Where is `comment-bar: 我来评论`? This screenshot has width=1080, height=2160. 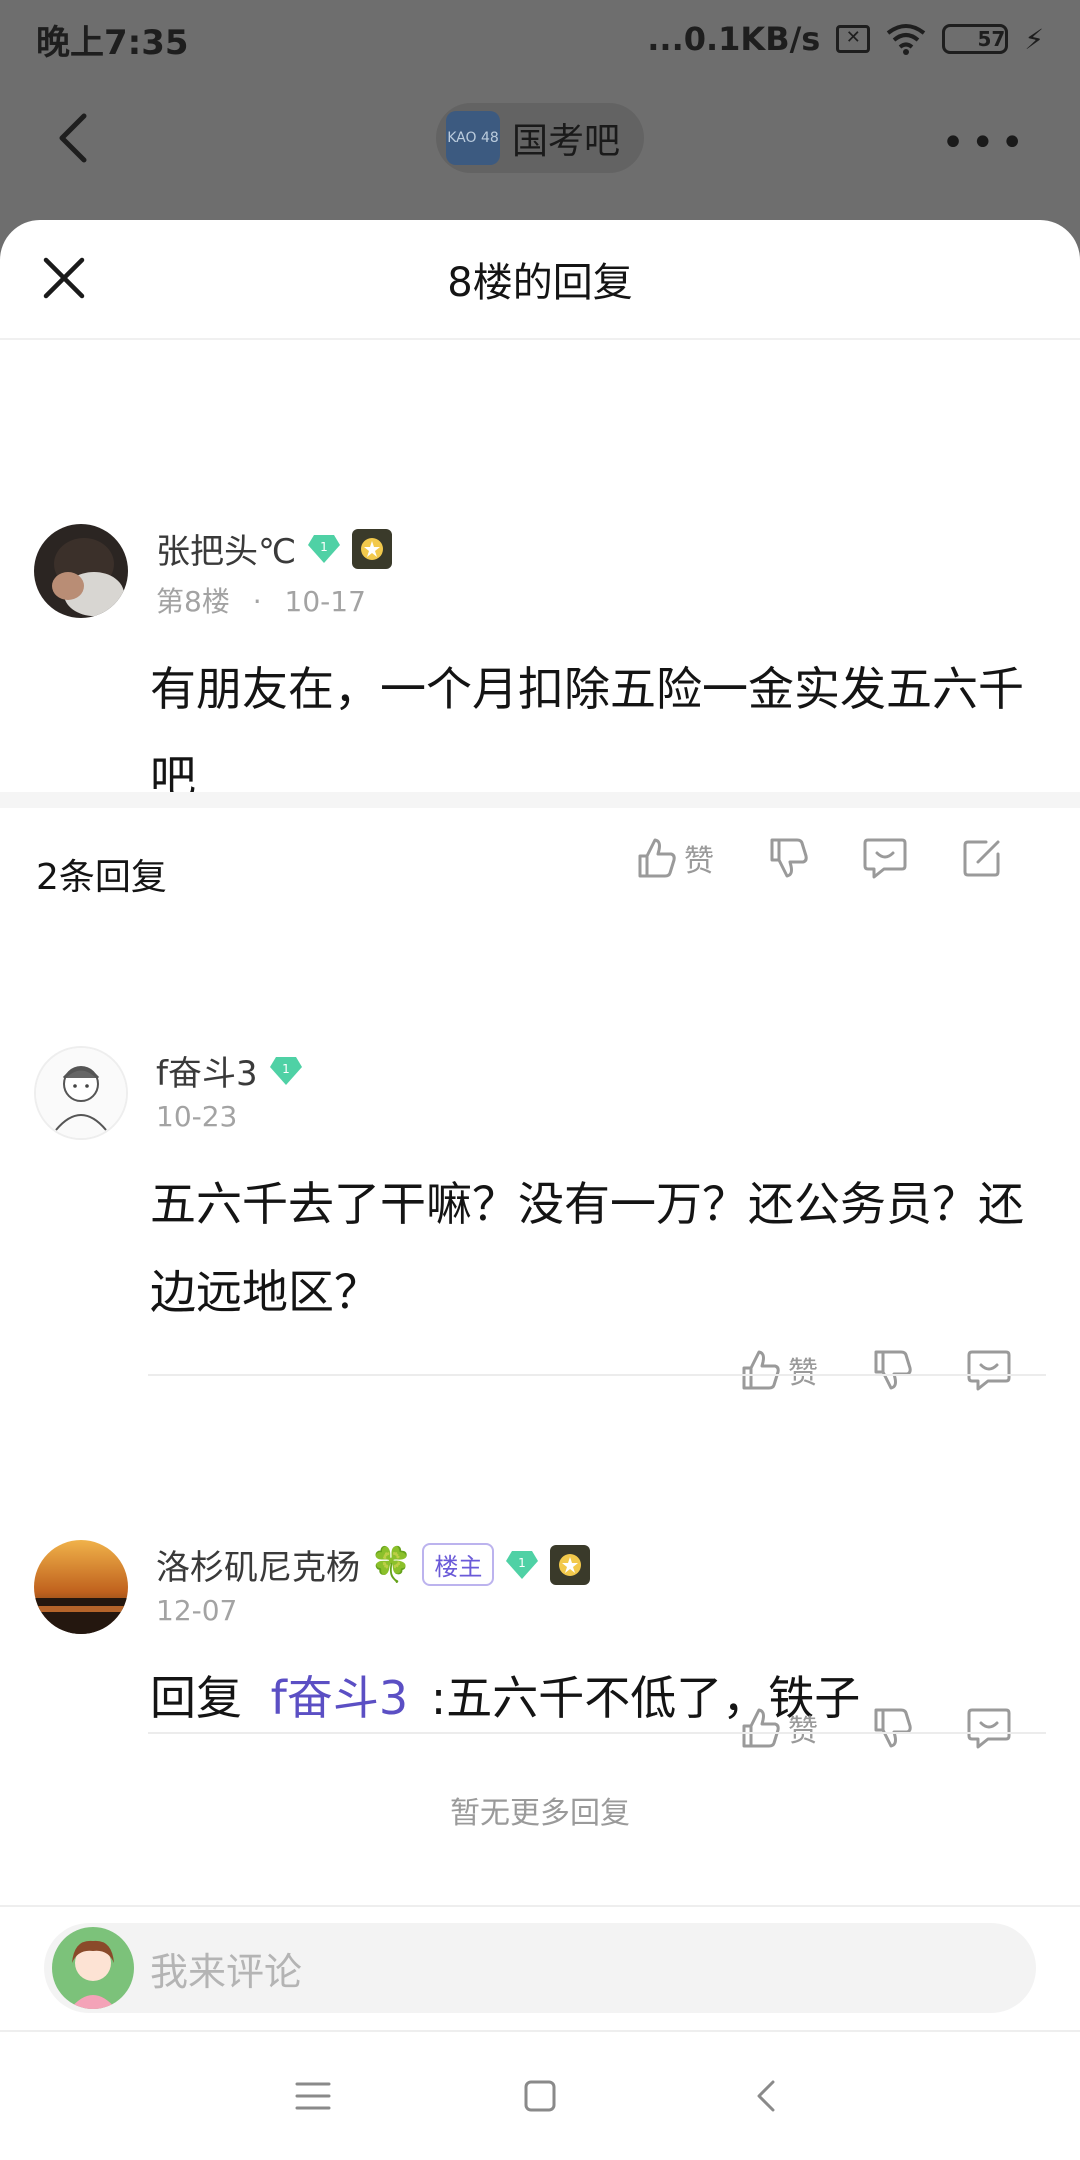 comment-bar: 我来评论 is located at coordinates (540, 1967).